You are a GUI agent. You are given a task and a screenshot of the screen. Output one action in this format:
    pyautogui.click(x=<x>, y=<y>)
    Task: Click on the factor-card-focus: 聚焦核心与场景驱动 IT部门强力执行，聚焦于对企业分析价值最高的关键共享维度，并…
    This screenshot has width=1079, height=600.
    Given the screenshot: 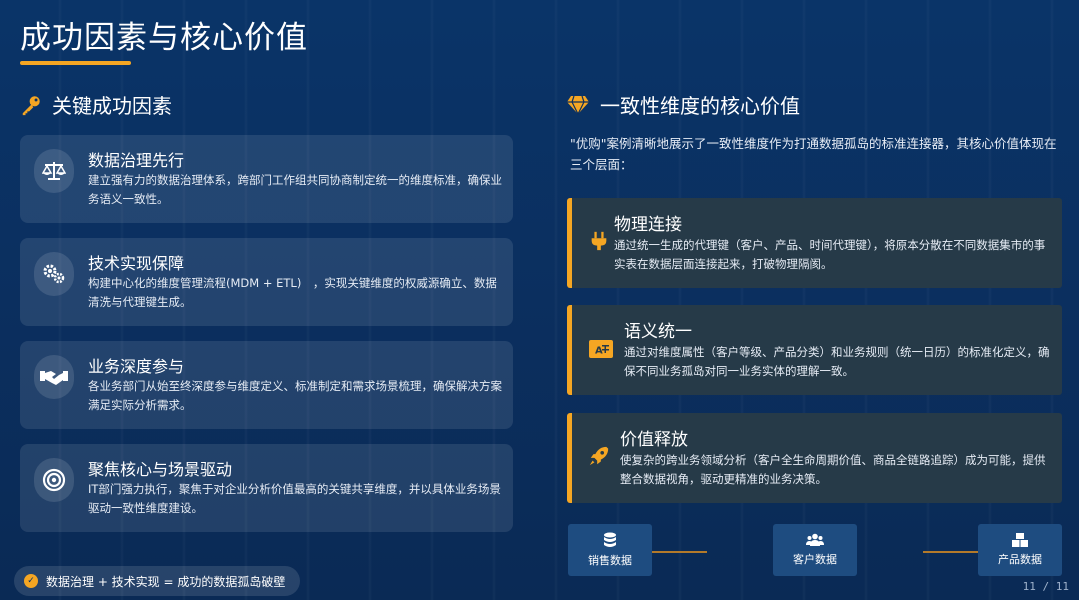 What is the action you would take?
    pyautogui.click(x=266, y=488)
    